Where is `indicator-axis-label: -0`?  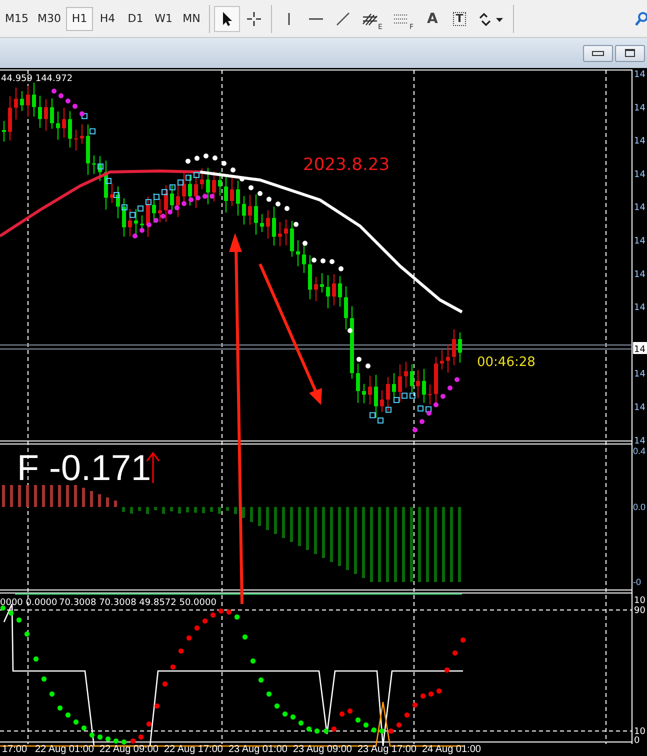 indicator-axis-label: -0 is located at coordinates (637, 582).